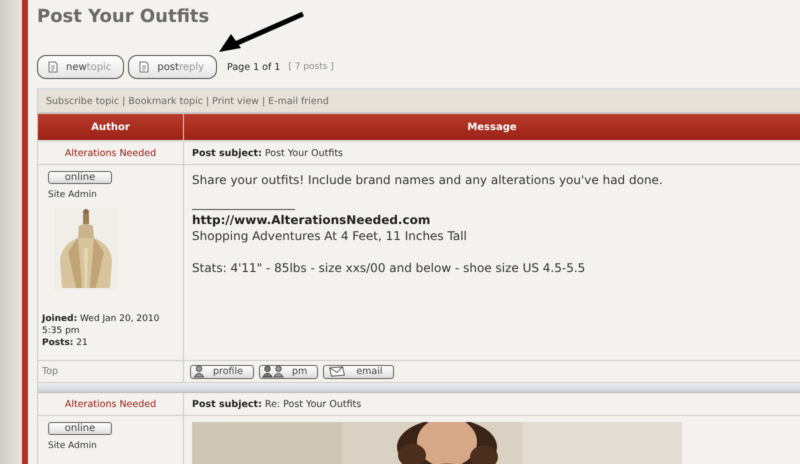 The width and height of the screenshot is (800, 464). What do you see at coordinates (253, 67) in the screenshot?
I see `page-indicator: Page 1 of 1` at bounding box center [253, 67].